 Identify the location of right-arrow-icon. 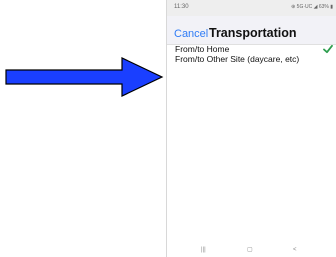
(84, 77).